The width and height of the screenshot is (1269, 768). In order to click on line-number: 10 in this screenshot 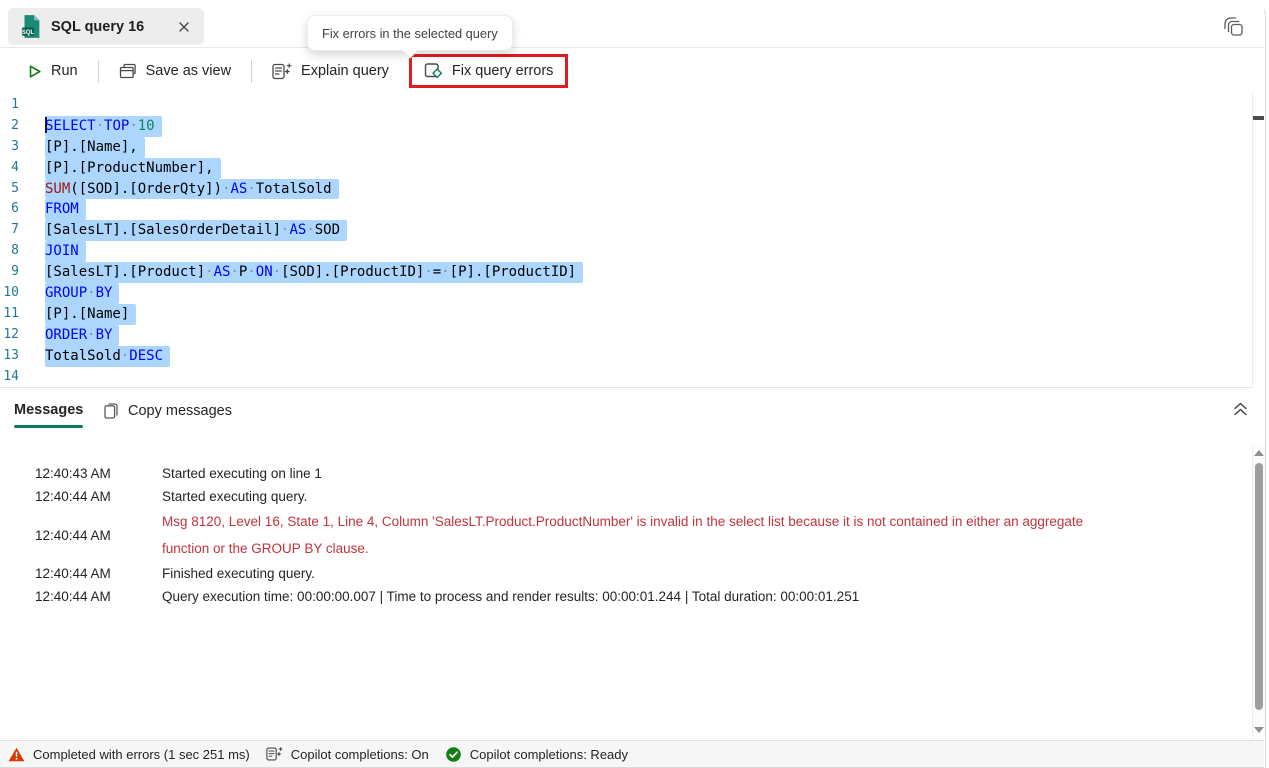, I will do `click(22, 293)`.